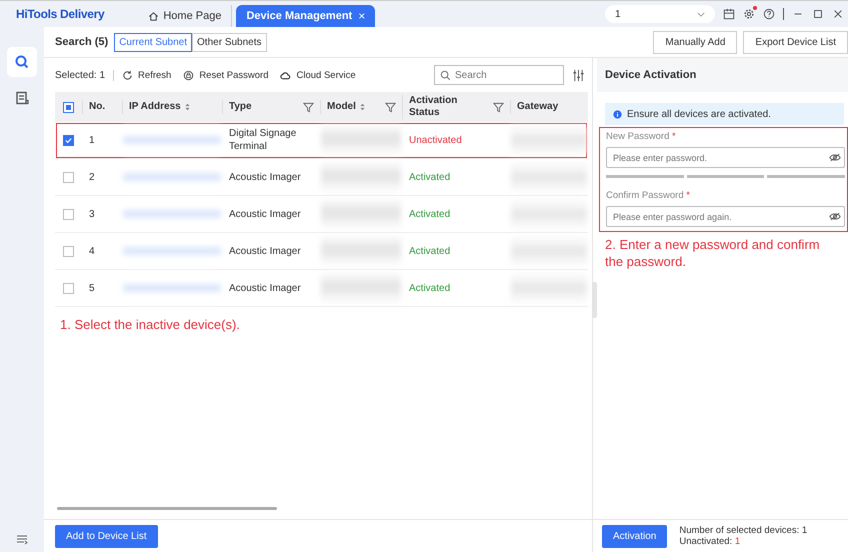  I want to click on settings-icon, so click(749, 14).